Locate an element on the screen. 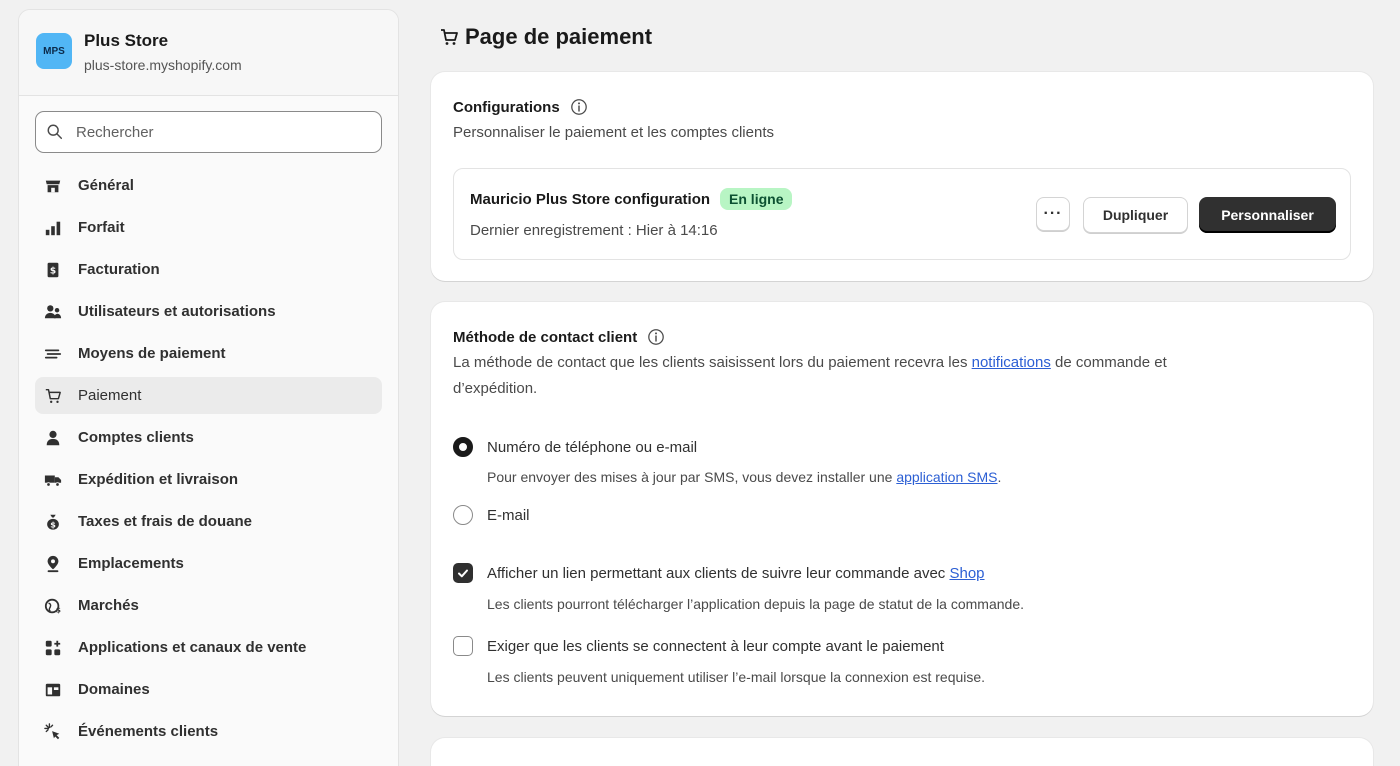 The image size is (1400, 766). sidebar-item-label: Utilisateurs et autorisations is located at coordinates (177, 311).